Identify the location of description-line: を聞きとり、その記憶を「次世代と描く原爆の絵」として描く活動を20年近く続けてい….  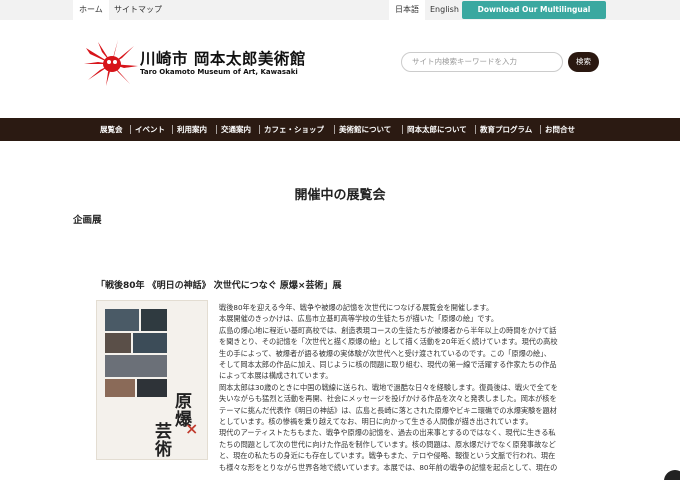
(388, 342).